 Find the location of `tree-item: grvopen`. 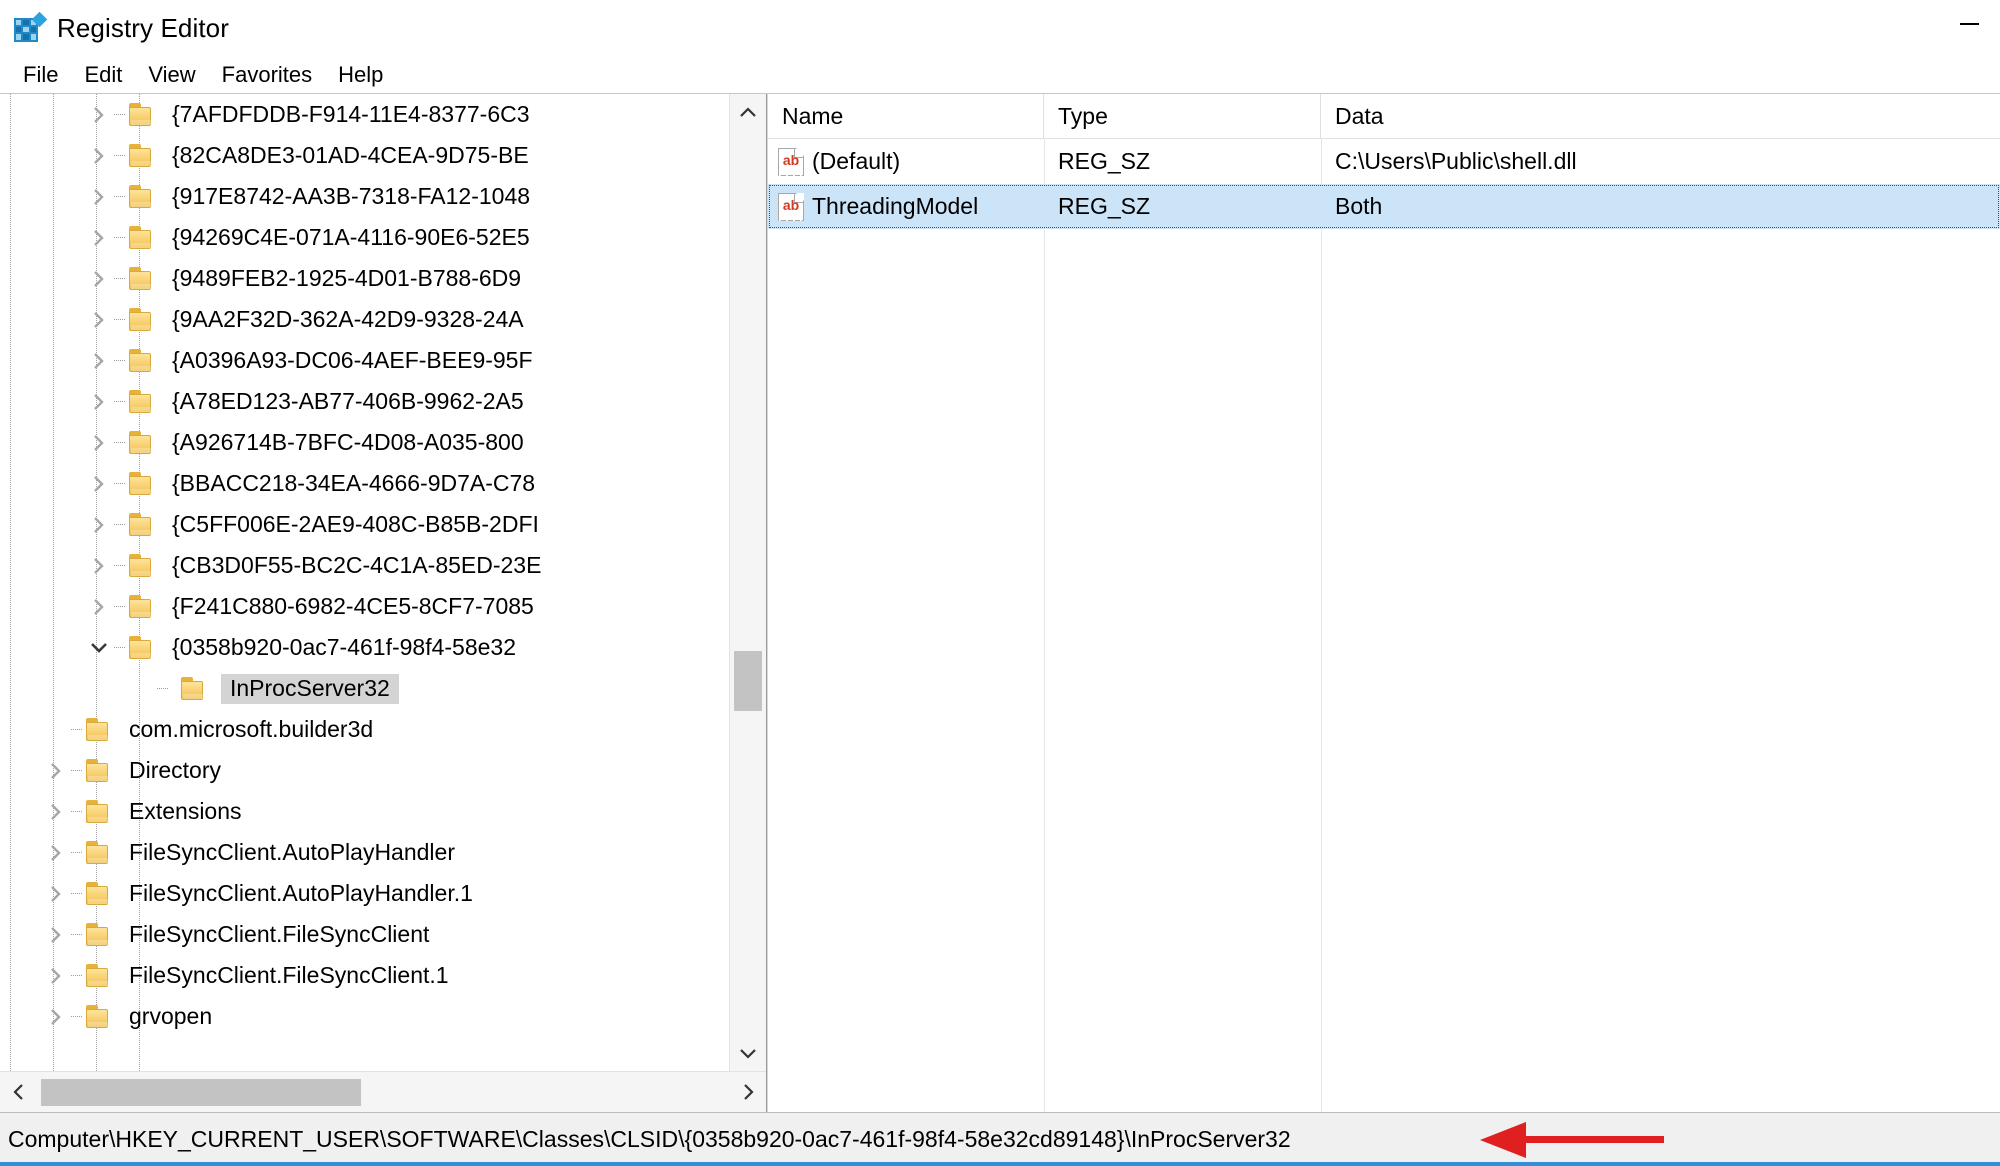

tree-item: grvopen is located at coordinates (365, 1016).